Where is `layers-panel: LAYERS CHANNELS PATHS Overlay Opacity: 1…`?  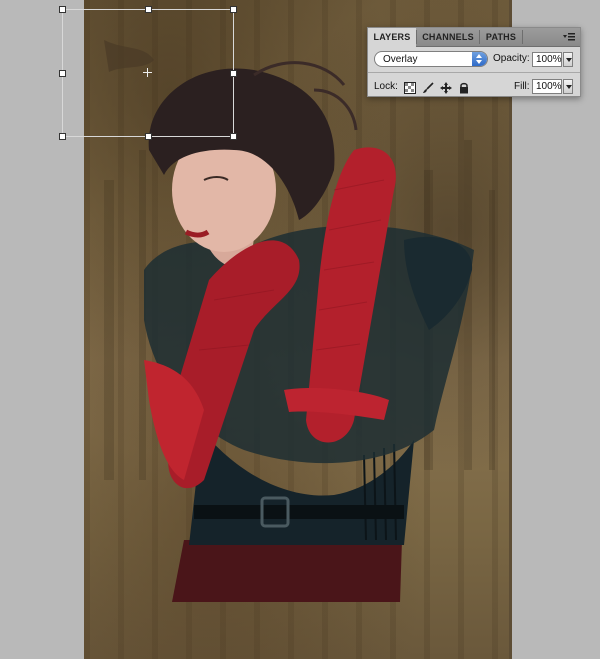
layers-panel: LAYERS CHANNELS PATHS Overlay Opacity: 1… is located at coordinates (474, 62).